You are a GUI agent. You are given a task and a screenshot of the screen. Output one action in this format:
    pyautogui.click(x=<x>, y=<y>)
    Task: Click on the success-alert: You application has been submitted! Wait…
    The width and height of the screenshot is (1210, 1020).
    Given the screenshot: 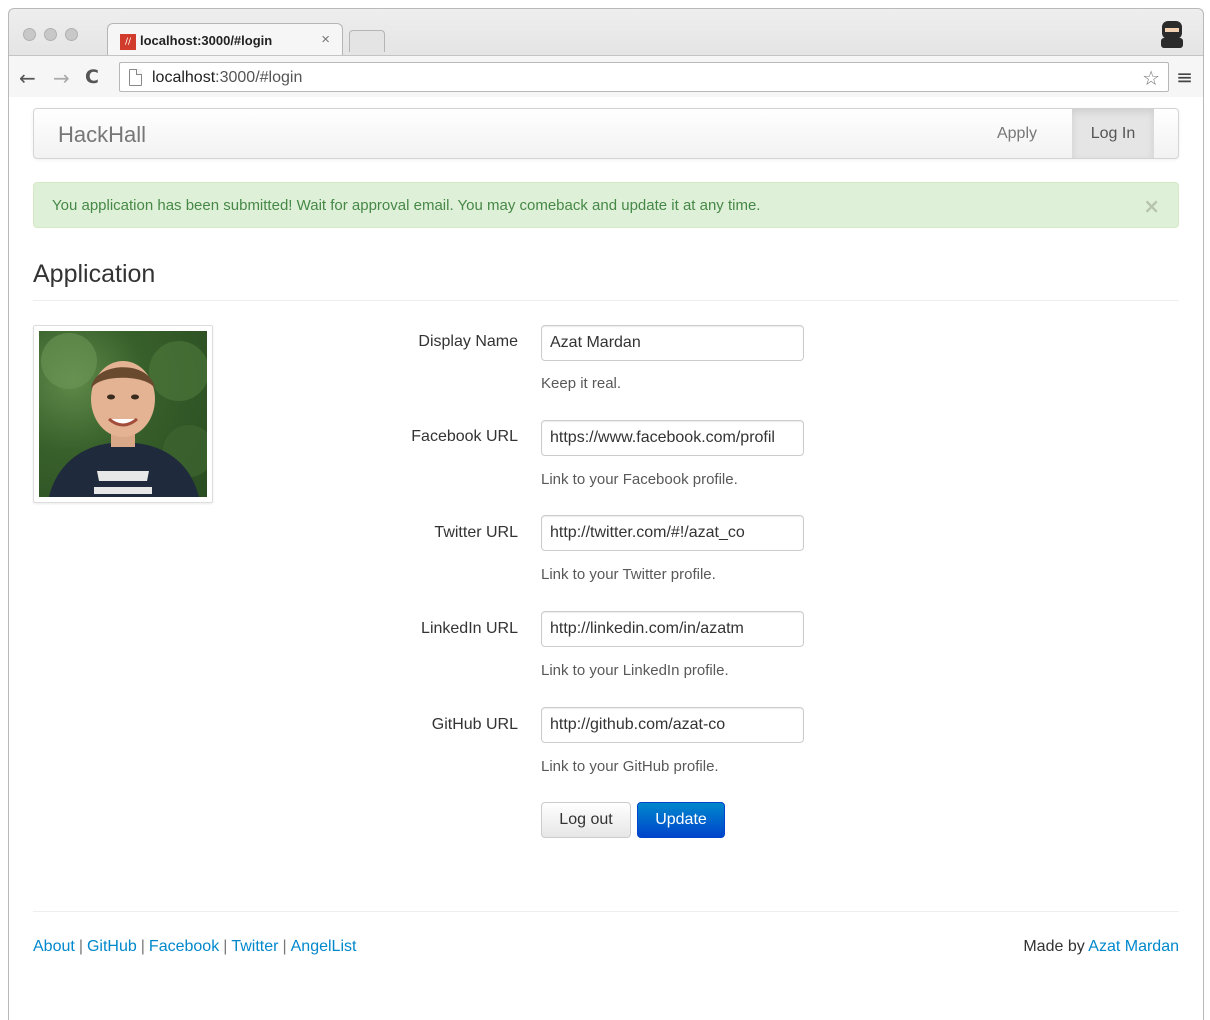 What is the action you would take?
    pyautogui.click(x=606, y=205)
    